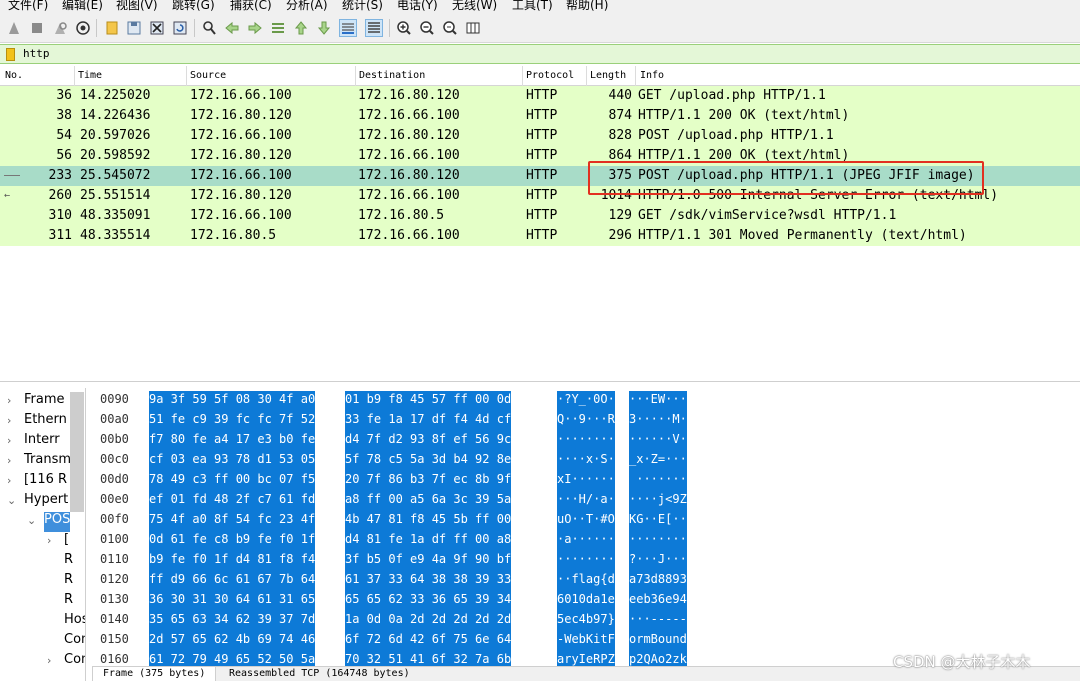 This screenshot has height=681, width=1080. What do you see at coordinates (208, 75) in the screenshot?
I see `column-source: Source` at bounding box center [208, 75].